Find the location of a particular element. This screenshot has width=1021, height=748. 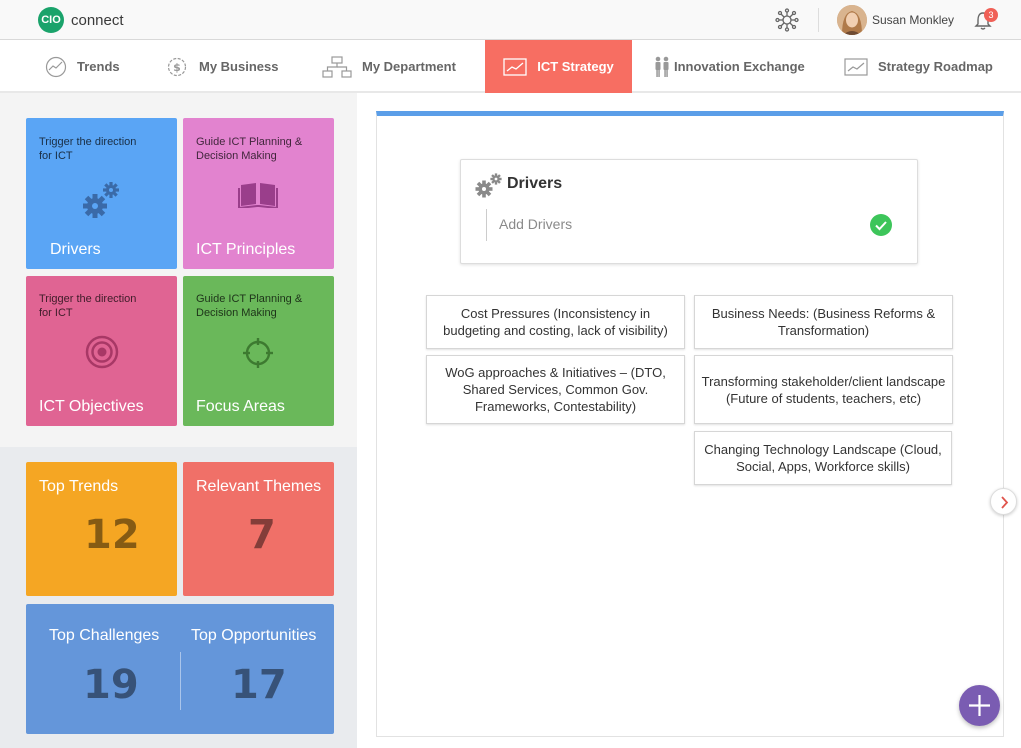

roadmap-chart-icon is located at coordinates (856, 66).